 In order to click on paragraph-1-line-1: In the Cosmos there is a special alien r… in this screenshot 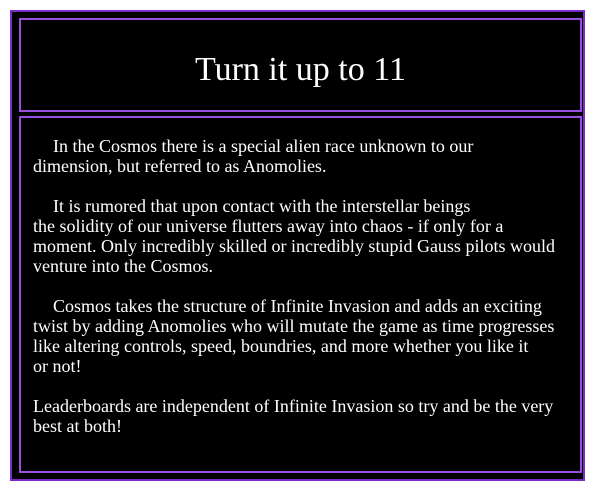, I will do `click(263, 146)`.